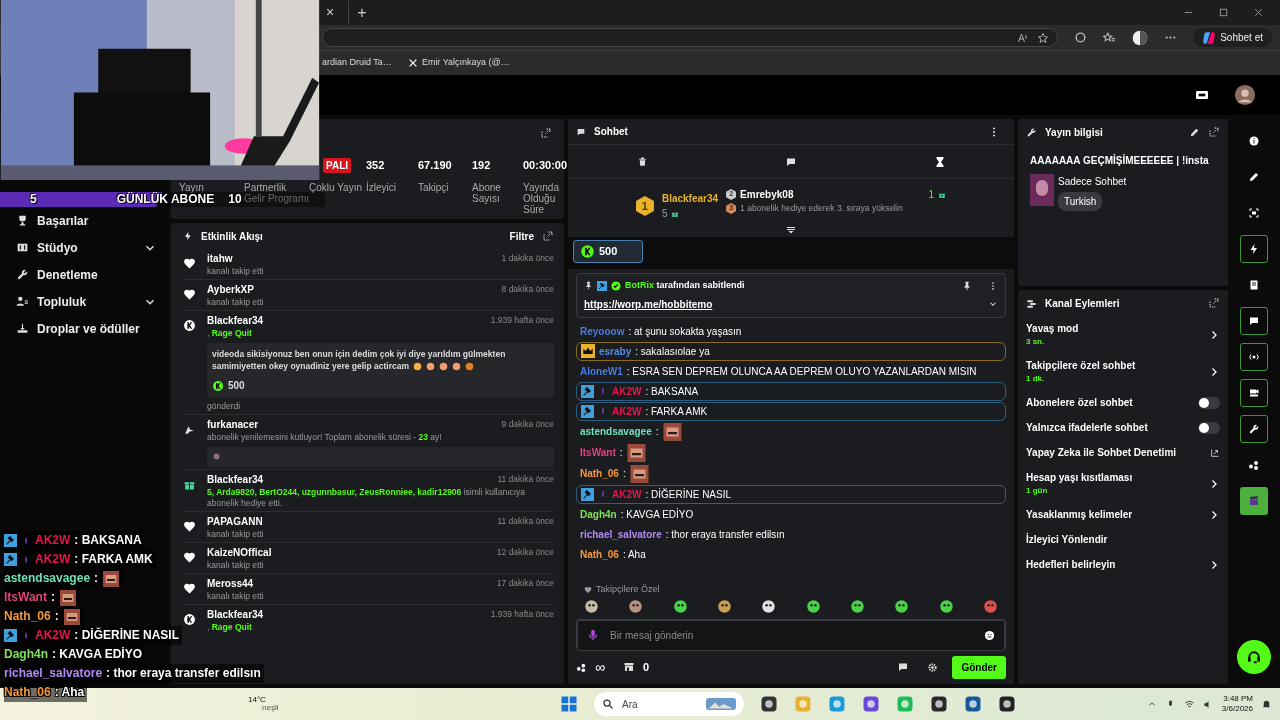 The image size is (1280, 720). I want to click on channel-action: Yapay Zeka ile Sohbet Denetimi, so click(1123, 452).